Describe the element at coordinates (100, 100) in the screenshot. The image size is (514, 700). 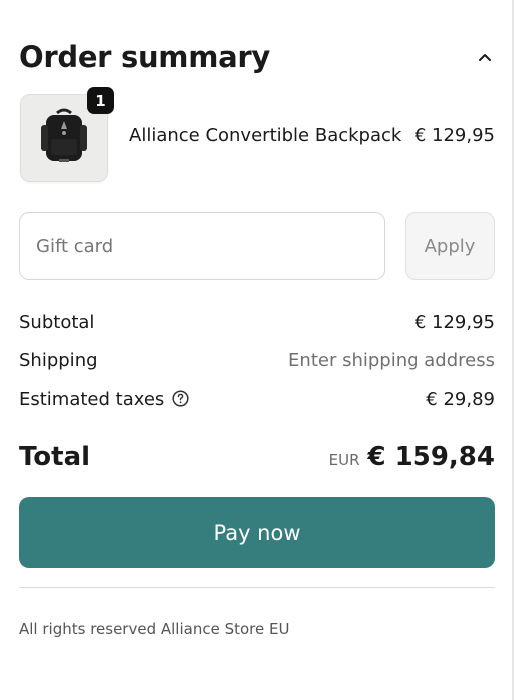
I see `quantity-badge: 1` at that location.